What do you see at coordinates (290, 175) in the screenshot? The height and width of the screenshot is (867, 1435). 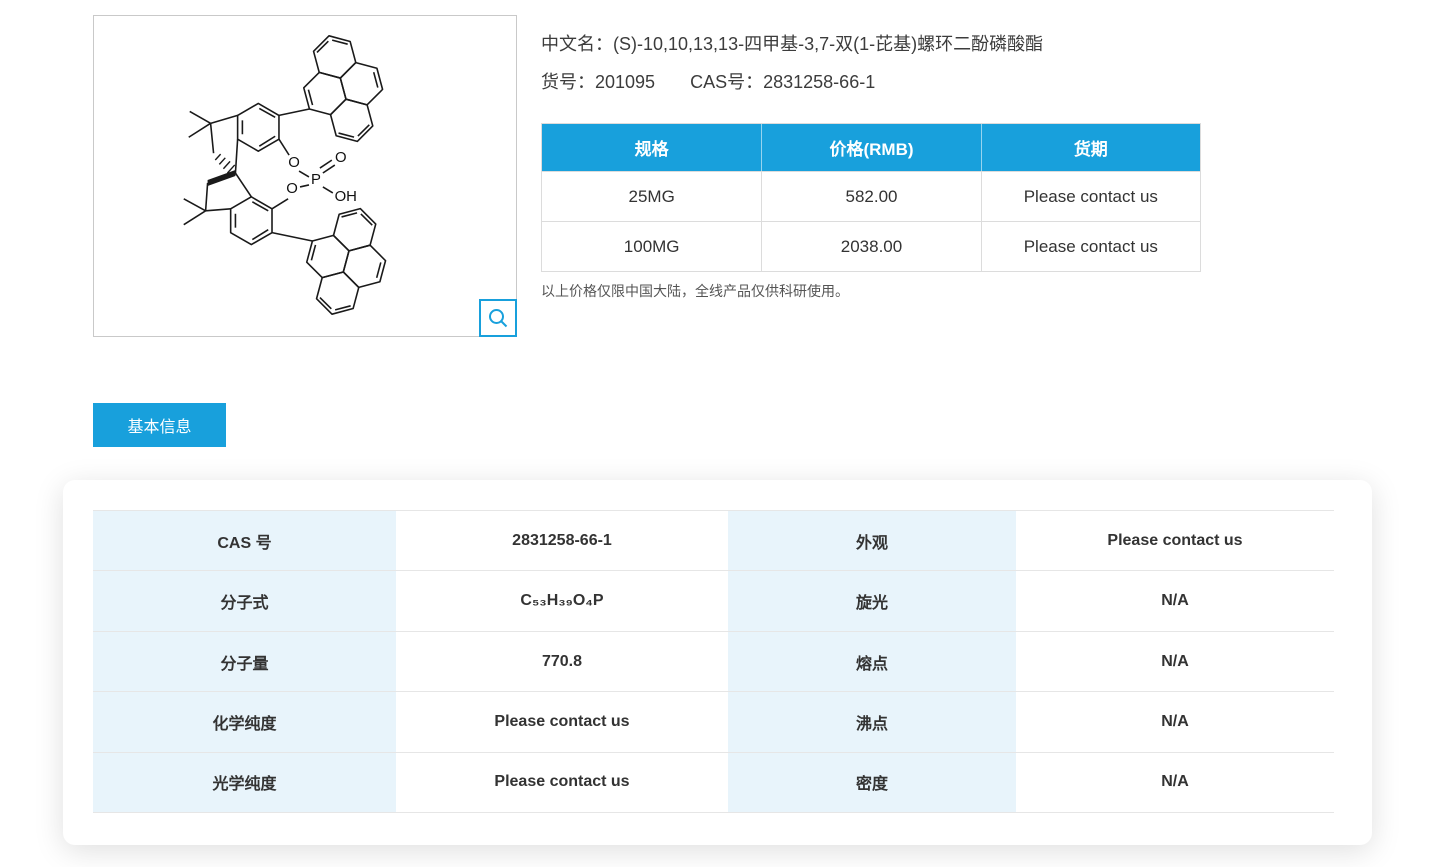 I see `chemical-structure-drawing: O P O OH O` at bounding box center [290, 175].